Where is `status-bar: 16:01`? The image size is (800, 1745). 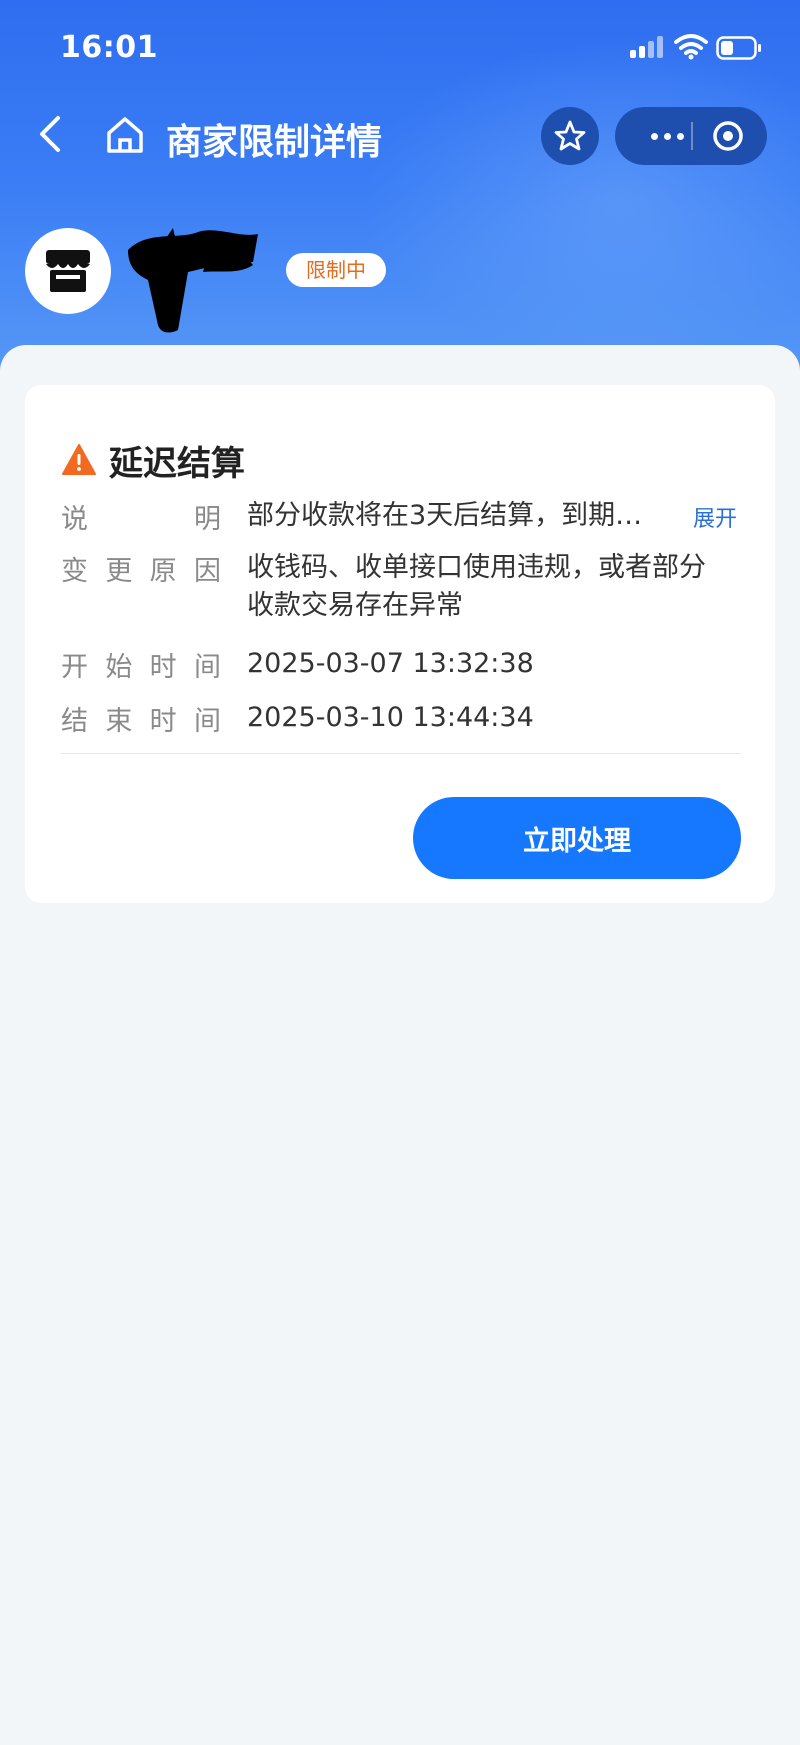 status-bar: 16:01 is located at coordinates (400, 48).